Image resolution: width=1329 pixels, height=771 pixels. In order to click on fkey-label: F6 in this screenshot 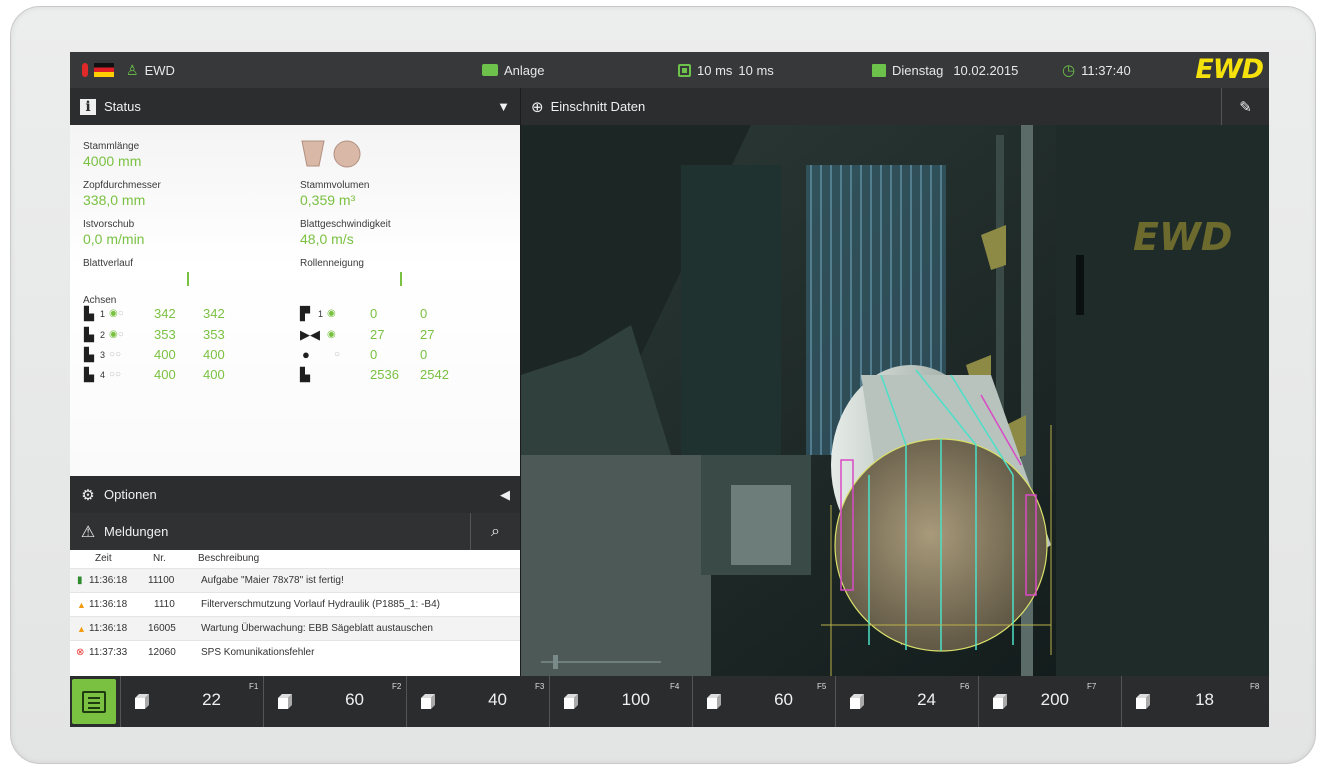, I will do `click(965, 686)`.